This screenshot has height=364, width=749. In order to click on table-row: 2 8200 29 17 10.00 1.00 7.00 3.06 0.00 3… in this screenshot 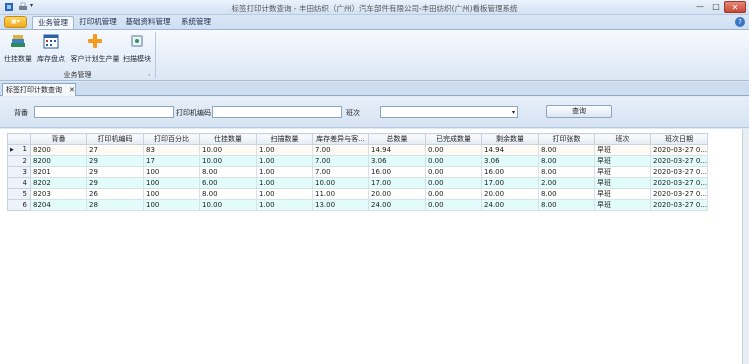, I will do `click(358, 161)`.